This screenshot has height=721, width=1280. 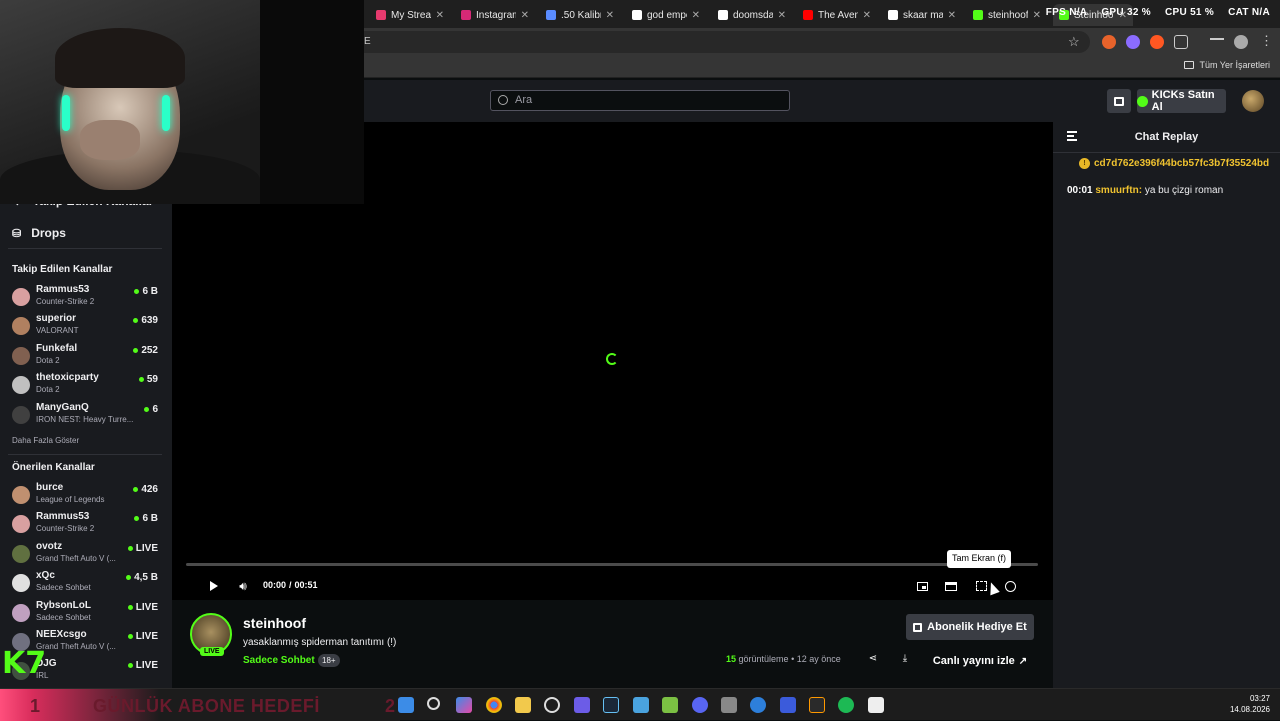 What do you see at coordinates (1010, 586) in the screenshot?
I see `settings-button` at bounding box center [1010, 586].